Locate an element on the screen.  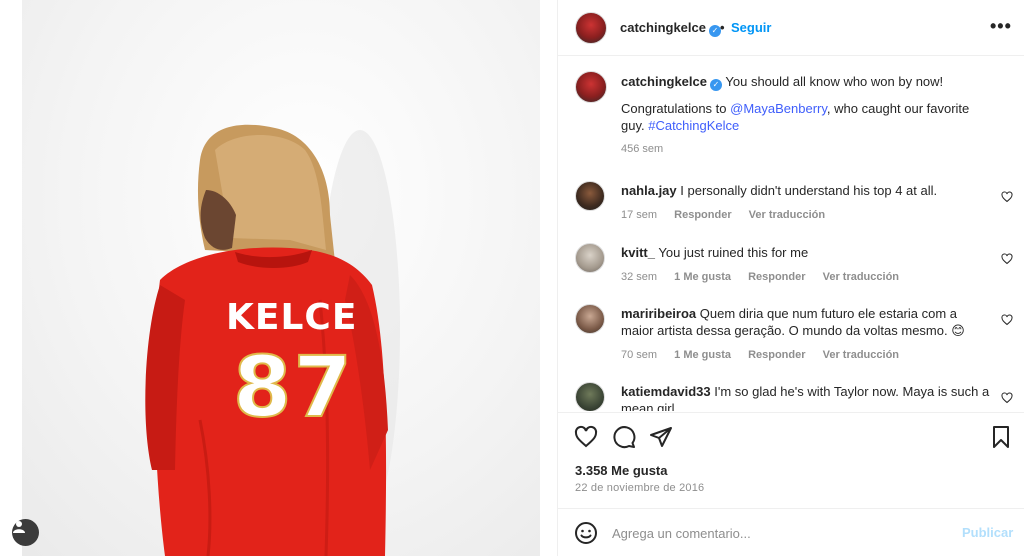
comment-input is located at coordinates (777, 533).